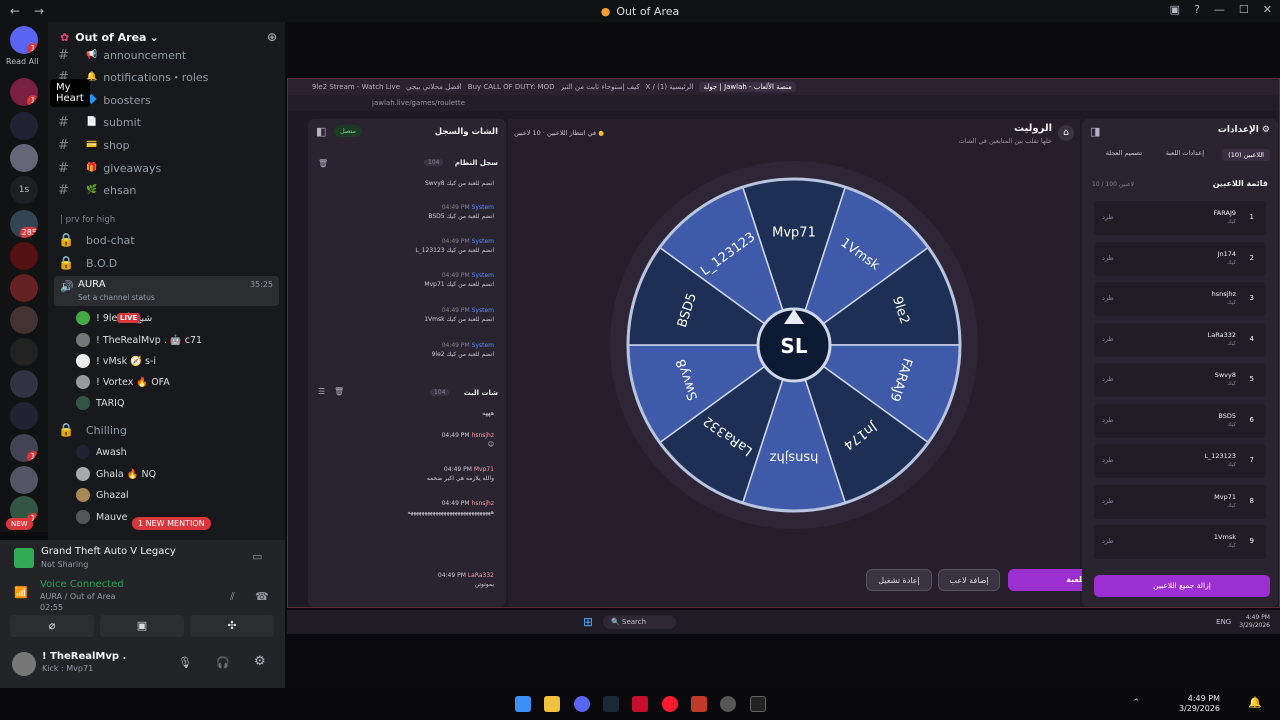  I want to click on voice-user: TARIQ, so click(100, 403).